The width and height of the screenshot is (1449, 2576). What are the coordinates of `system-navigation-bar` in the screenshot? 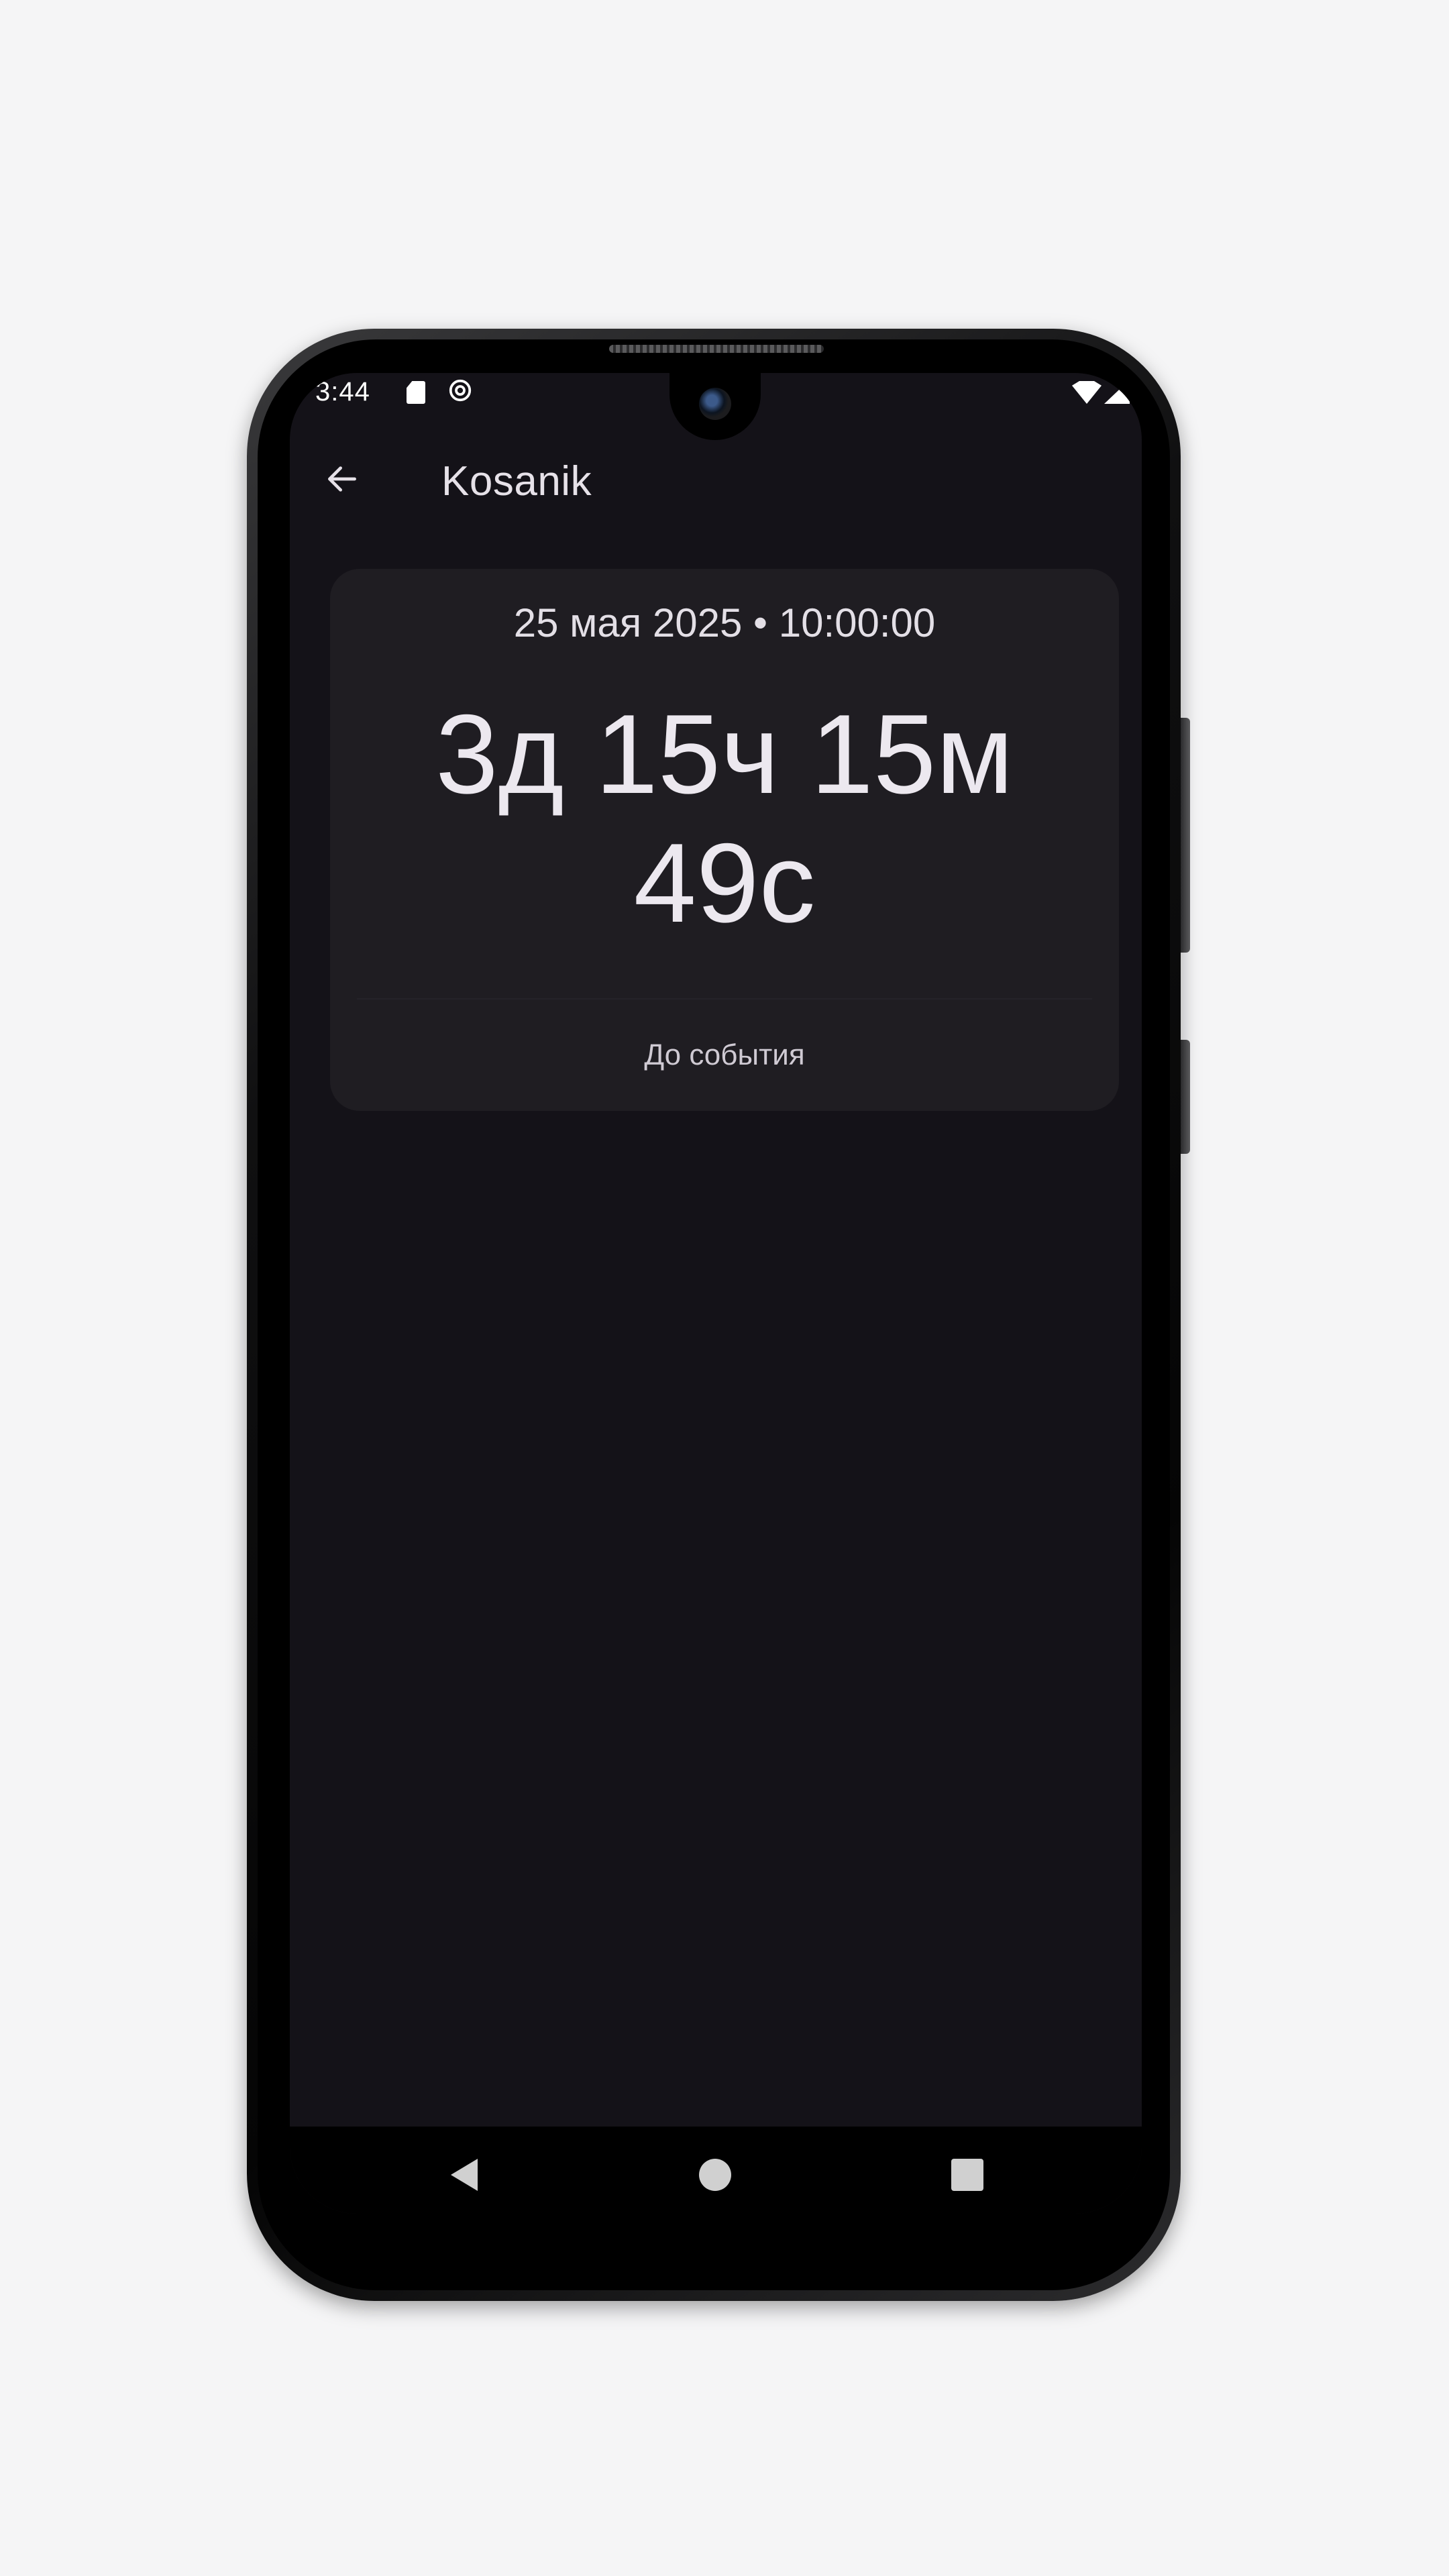 It's located at (716, 2170).